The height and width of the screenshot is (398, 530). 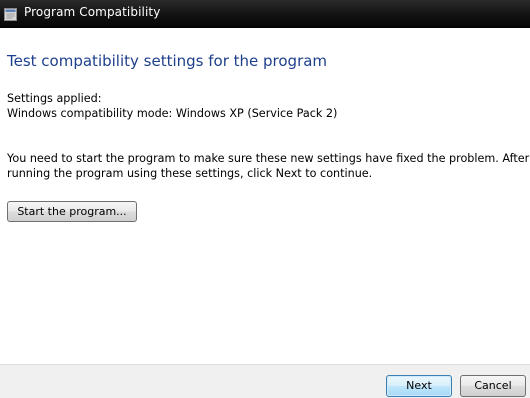 What do you see at coordinates (265, 381) in the screenshot?
I see `wizard-footer: Next Cancel` at bounding box center [265, 381].